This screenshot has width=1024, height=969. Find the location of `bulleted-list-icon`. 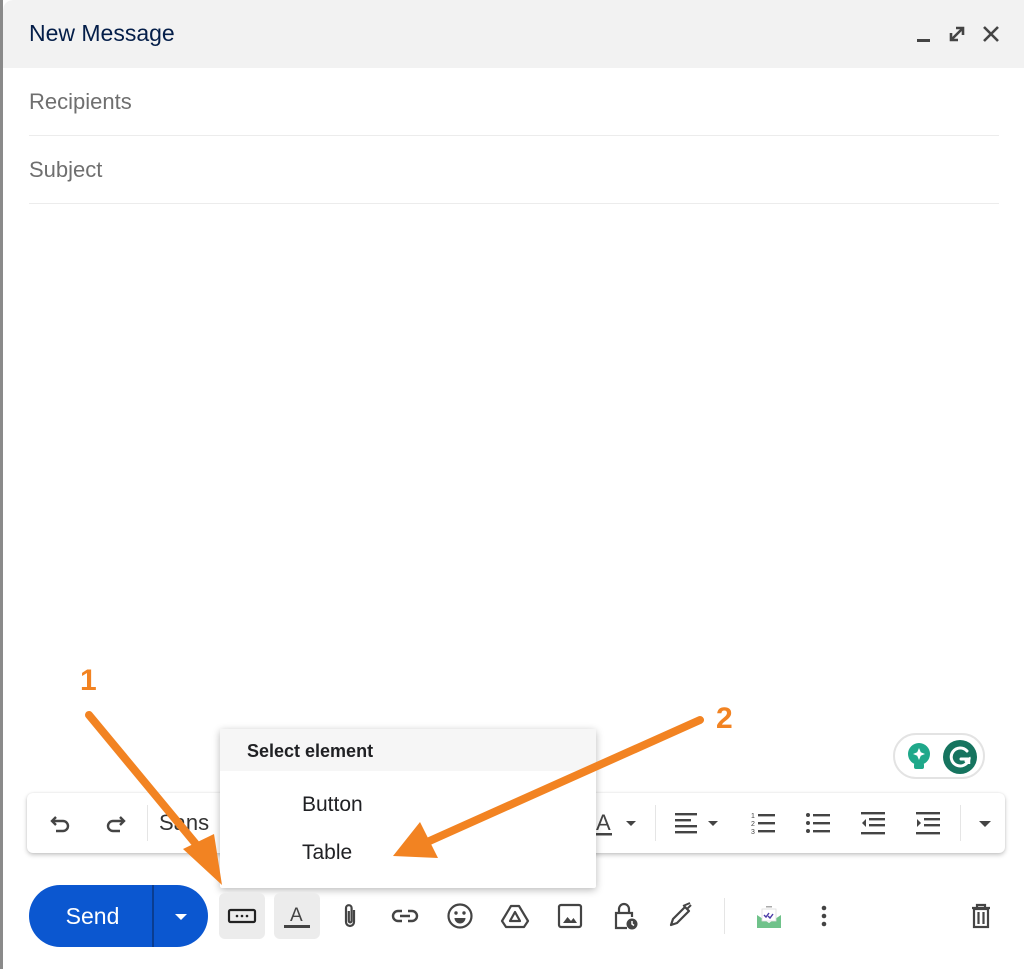

bulleted-list-icon is located at coordinates (818, 823).